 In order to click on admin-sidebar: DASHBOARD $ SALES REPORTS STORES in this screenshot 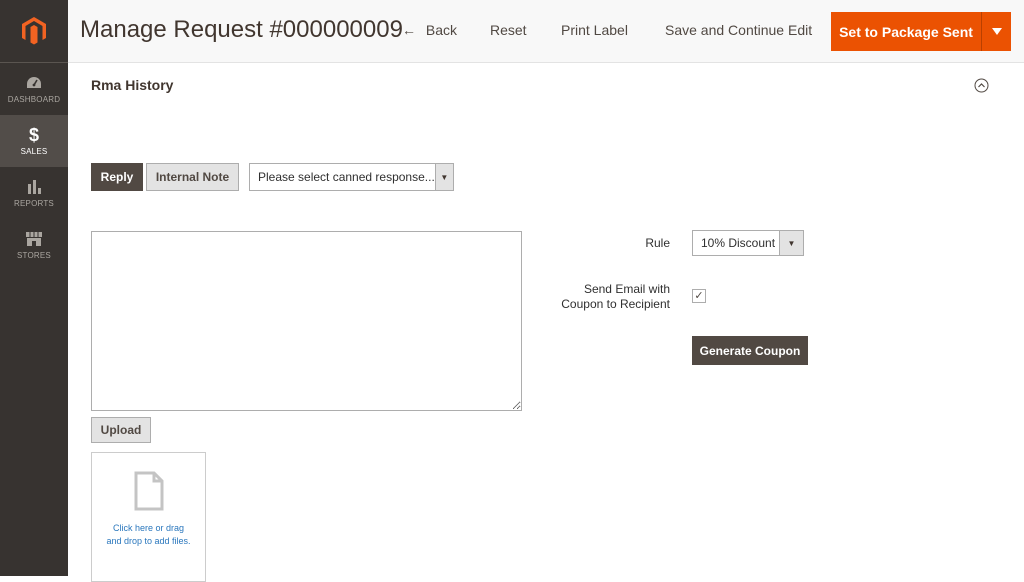, I will do `click(34, 288)`.